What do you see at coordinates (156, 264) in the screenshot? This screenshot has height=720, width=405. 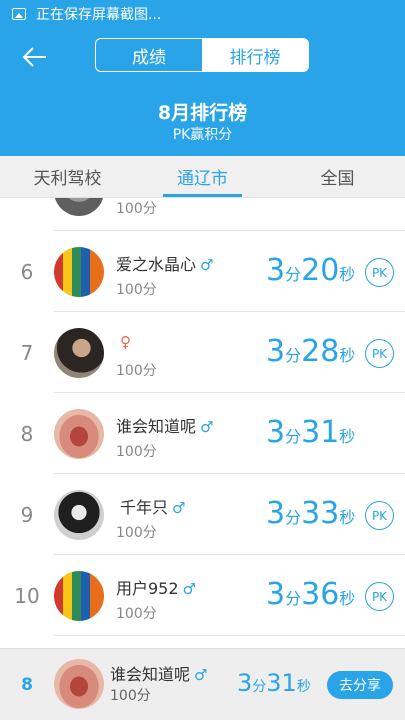 I see `user-name: 爱之水晶心` at bounding box center [156, 264].